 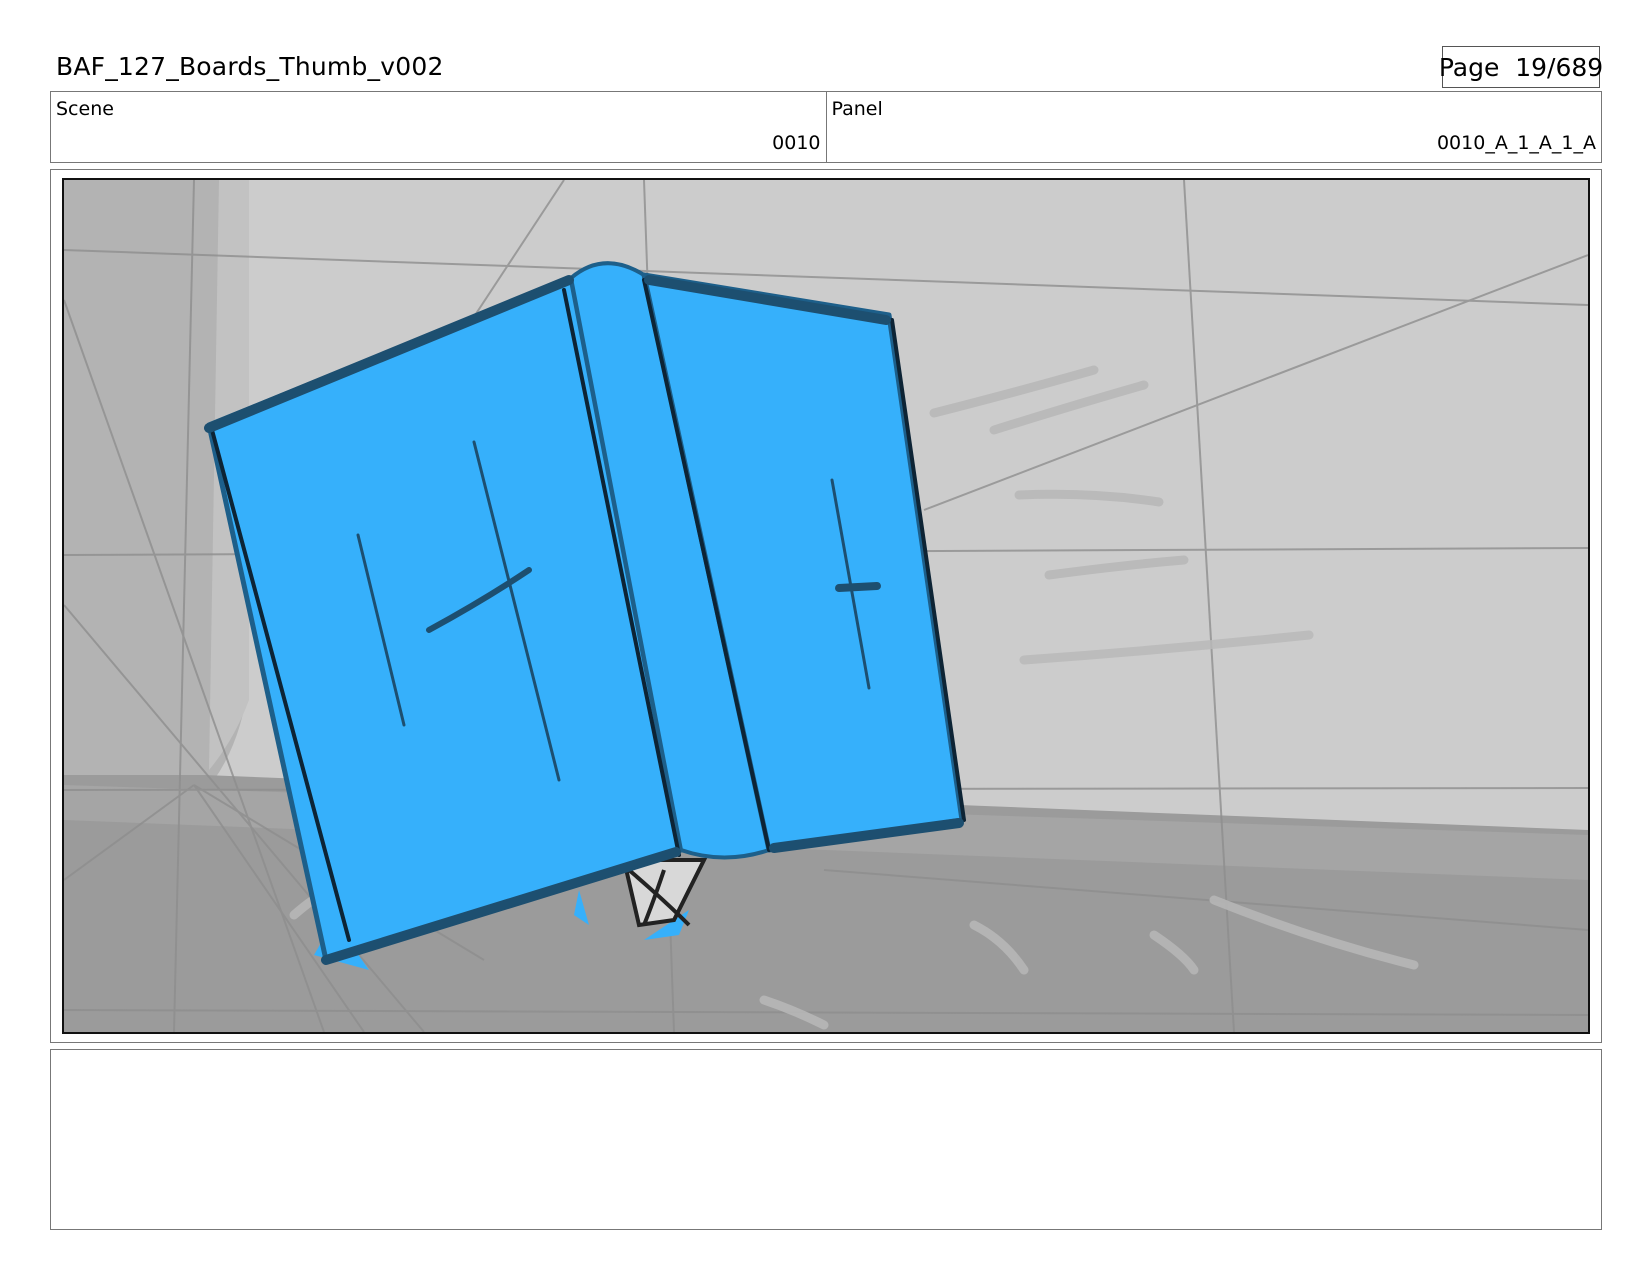 I want to click on page-indicator: Page 19/689, so click(x=1521, y=67).